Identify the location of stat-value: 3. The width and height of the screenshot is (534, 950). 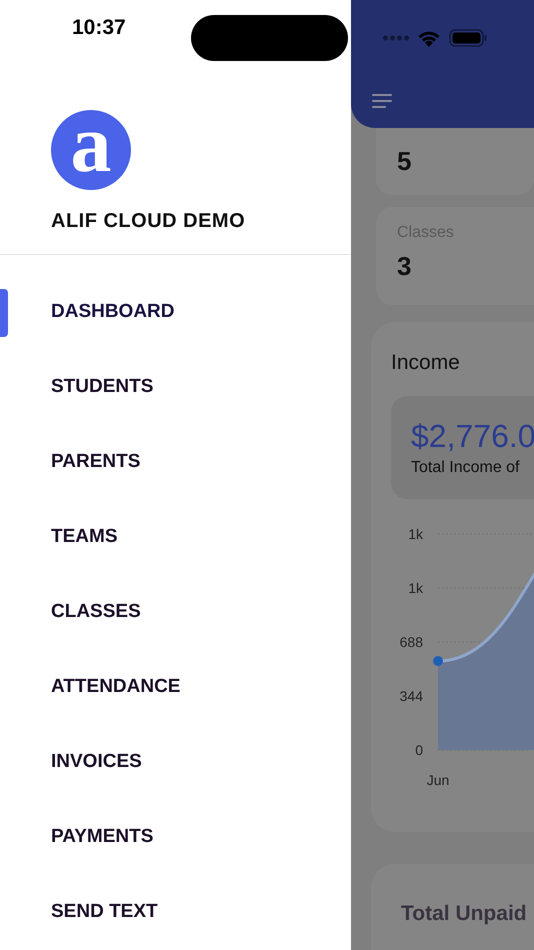
(404, 266).